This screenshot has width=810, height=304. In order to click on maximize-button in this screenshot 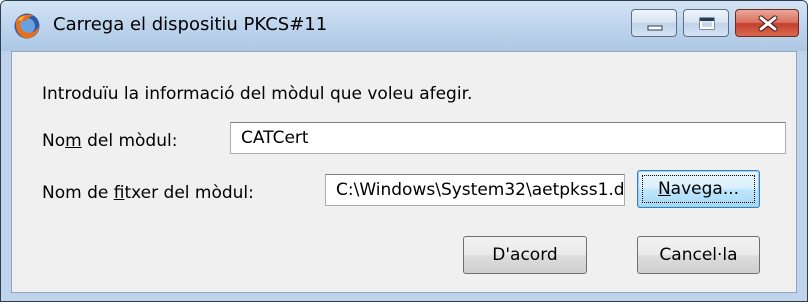, I will do `click(706, 23)`.